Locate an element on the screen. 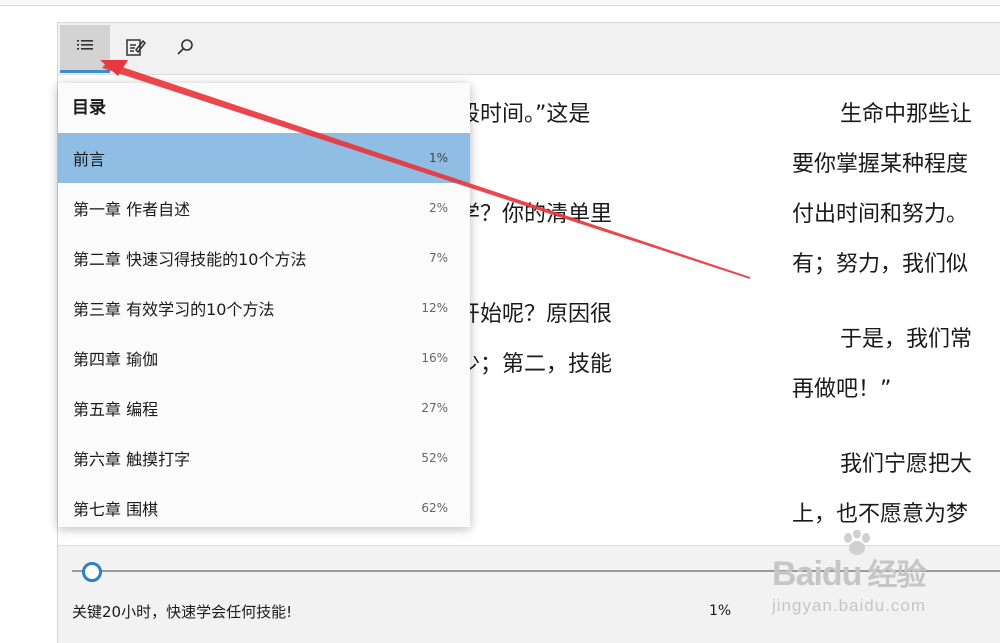 The height and width of the screenshot is (643, 1000). toc-item-chapter-3: 第三章 有效学习的10个方法 12% is located at coordinates (264, 308).